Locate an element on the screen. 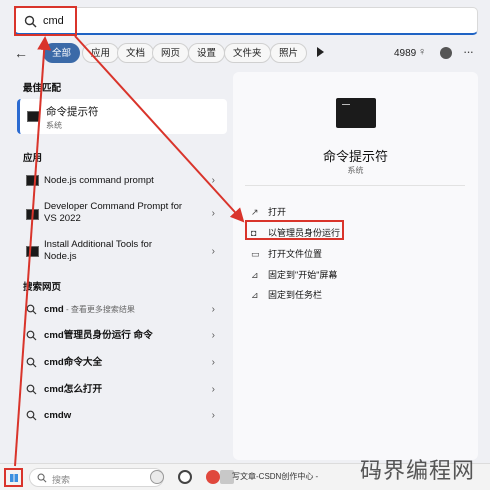  action-label: 打开 is located at coordinates (277, 212).